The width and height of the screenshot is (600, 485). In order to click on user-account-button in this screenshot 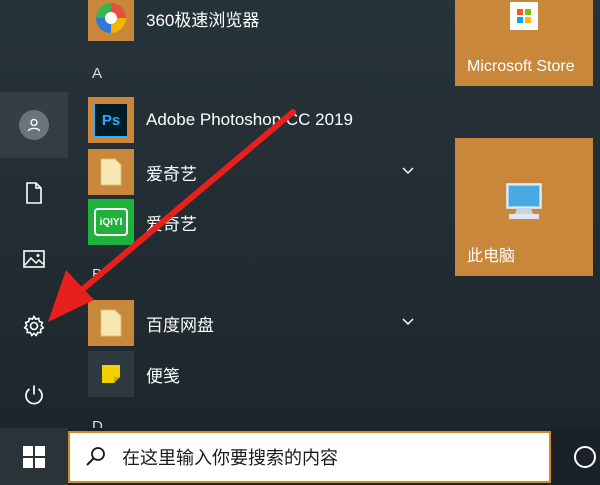, I will do `click(34, 125)`.